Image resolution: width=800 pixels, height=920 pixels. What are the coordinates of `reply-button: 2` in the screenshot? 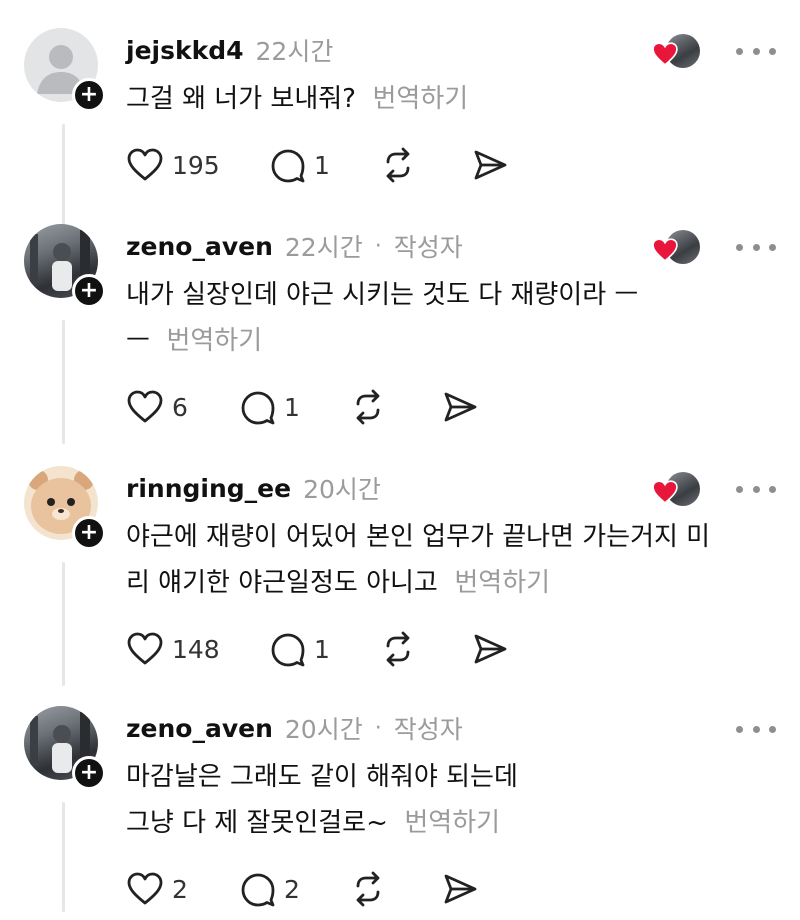 It's located at (295, 889).